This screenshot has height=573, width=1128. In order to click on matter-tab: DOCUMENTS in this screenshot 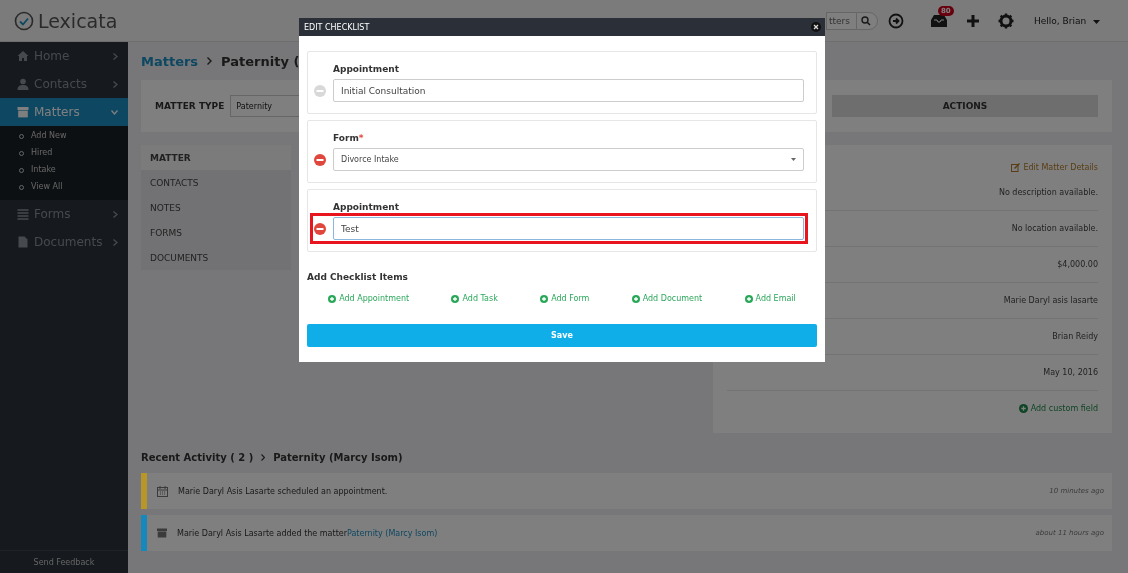, I will do `click(216, 257)`.